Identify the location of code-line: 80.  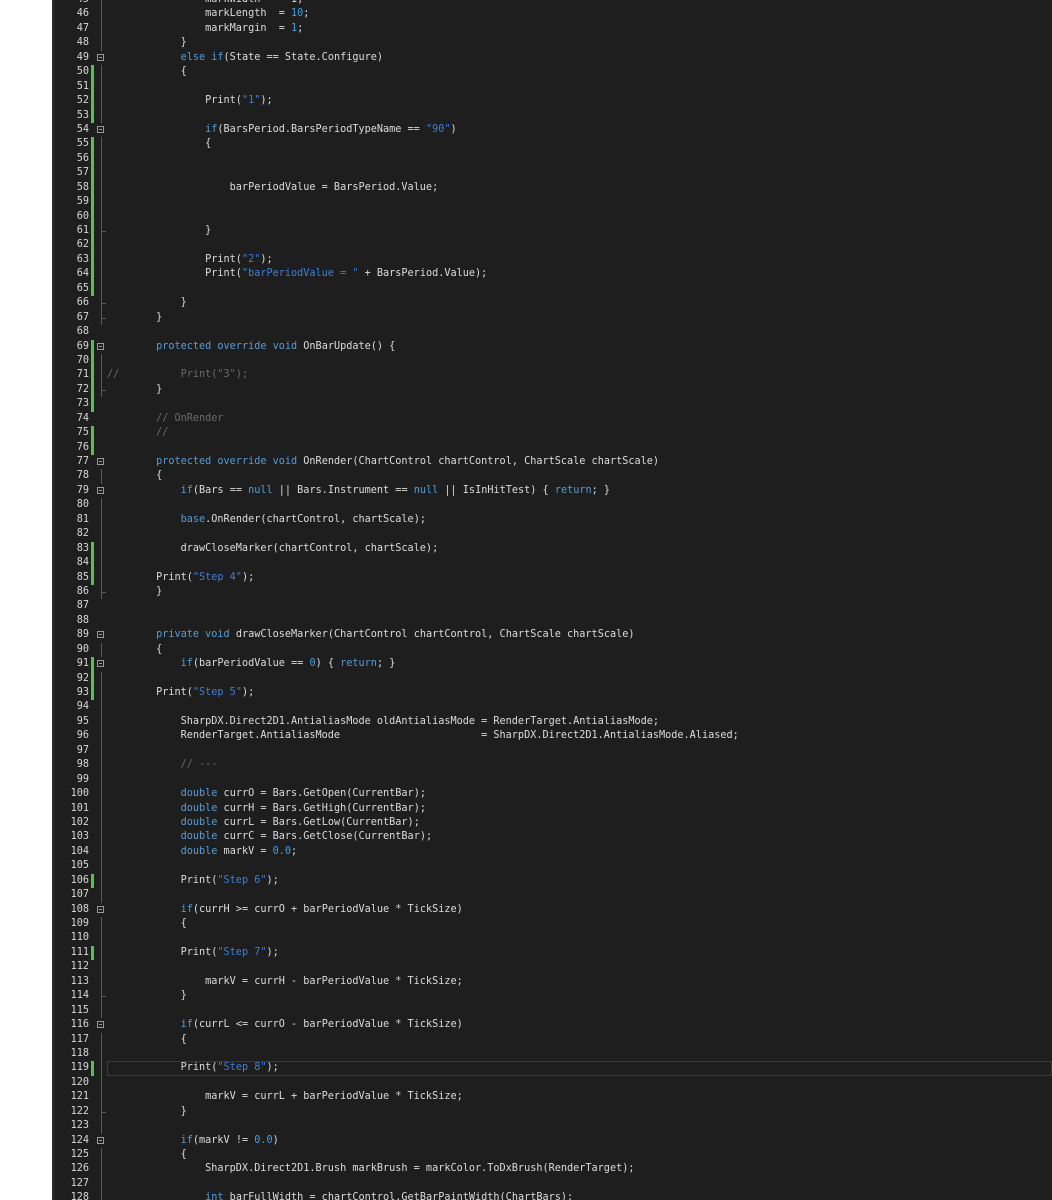
(552, 505).